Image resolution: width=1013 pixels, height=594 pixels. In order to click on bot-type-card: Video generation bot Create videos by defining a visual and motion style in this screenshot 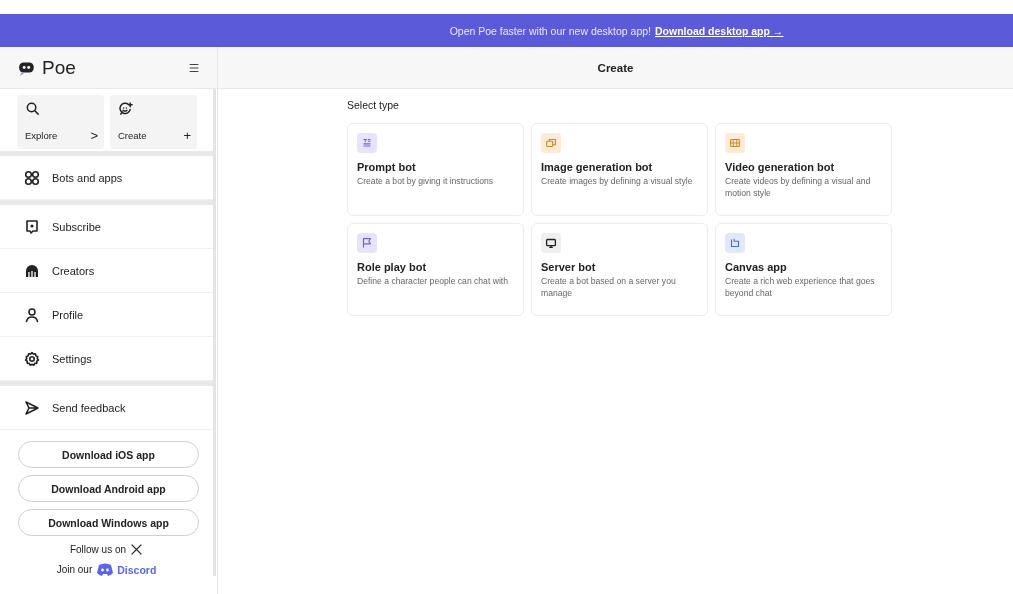, I will do `click(803, 169)`.